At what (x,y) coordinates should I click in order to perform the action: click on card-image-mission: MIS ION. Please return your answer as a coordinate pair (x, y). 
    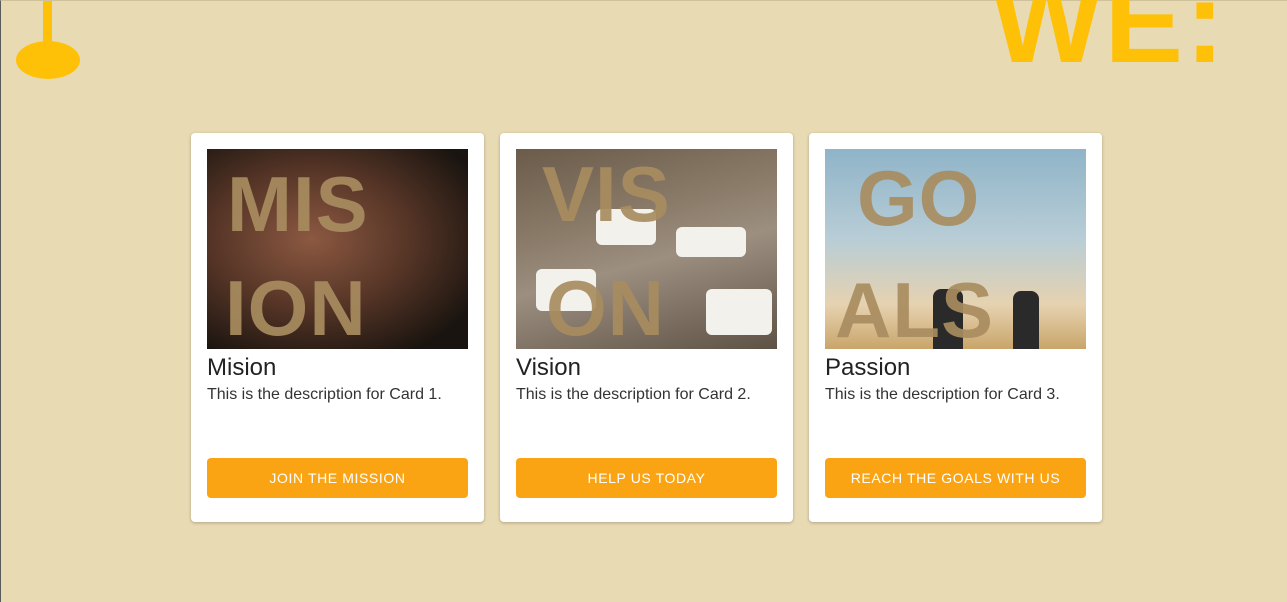
    Looking at the image, I should click on (337, 249).